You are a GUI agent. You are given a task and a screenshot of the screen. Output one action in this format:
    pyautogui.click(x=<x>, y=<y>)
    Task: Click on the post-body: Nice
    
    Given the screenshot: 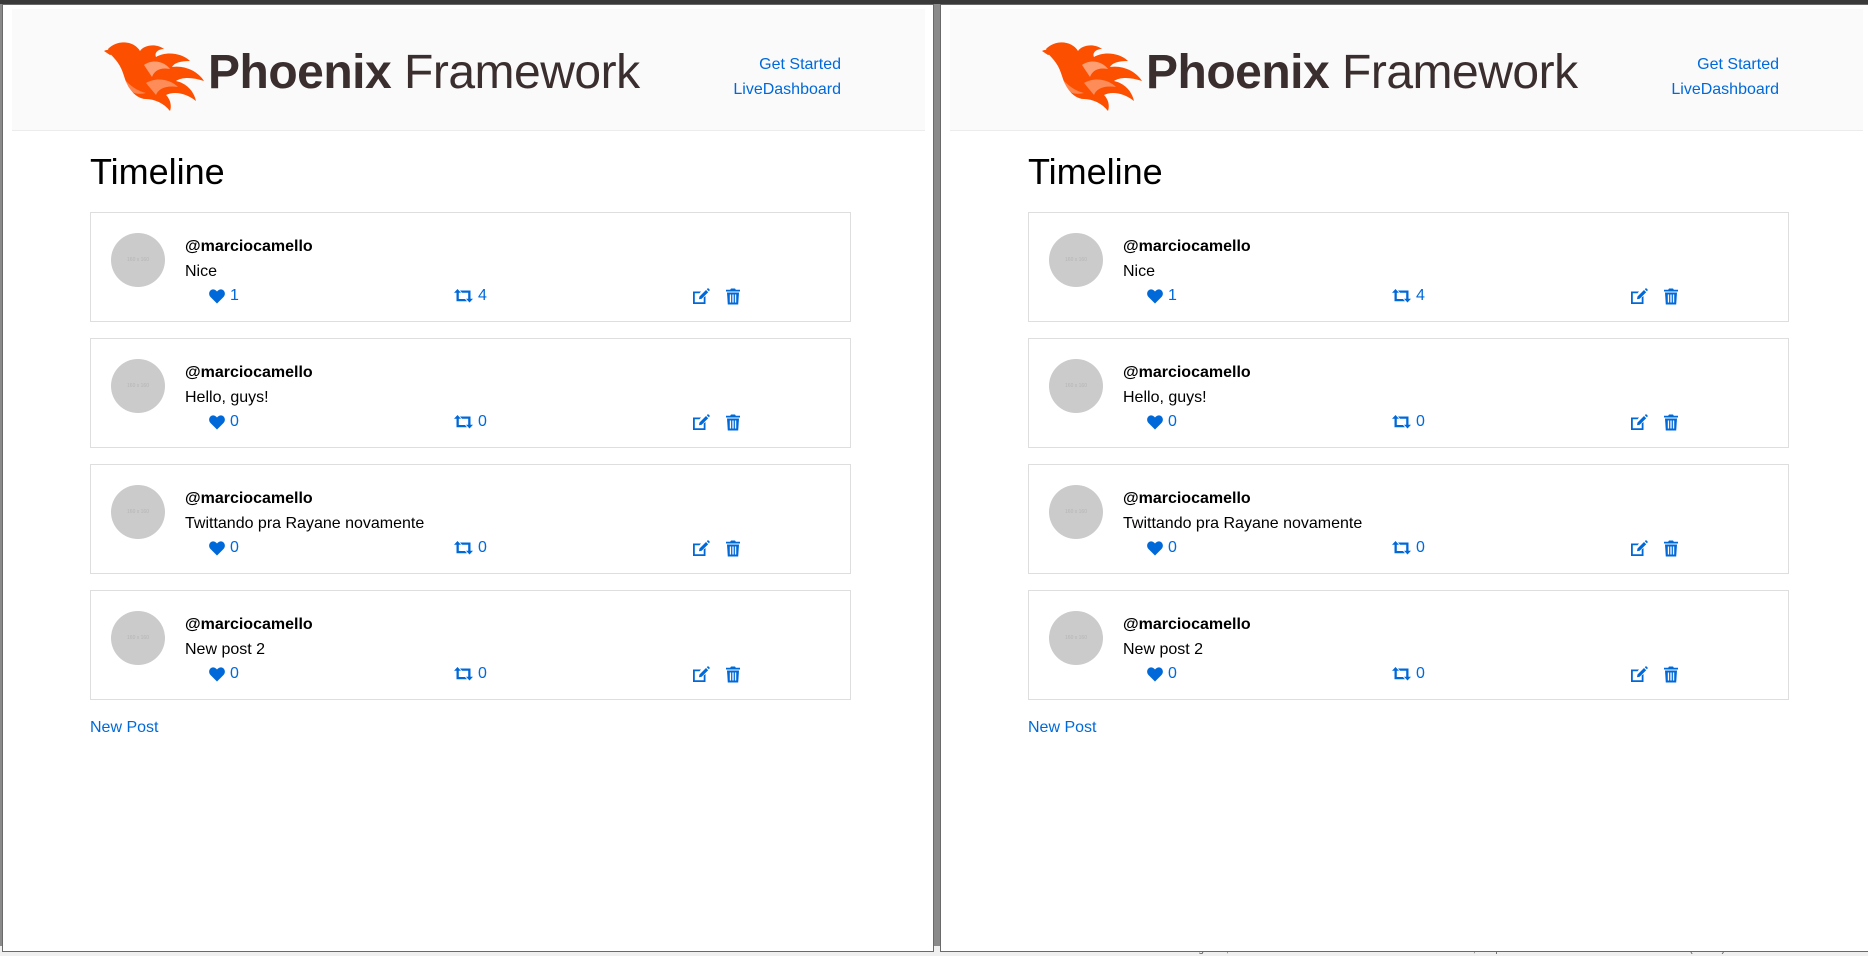 What is the action you would take?
    pyautogui.click(x=1139, y=271)
    